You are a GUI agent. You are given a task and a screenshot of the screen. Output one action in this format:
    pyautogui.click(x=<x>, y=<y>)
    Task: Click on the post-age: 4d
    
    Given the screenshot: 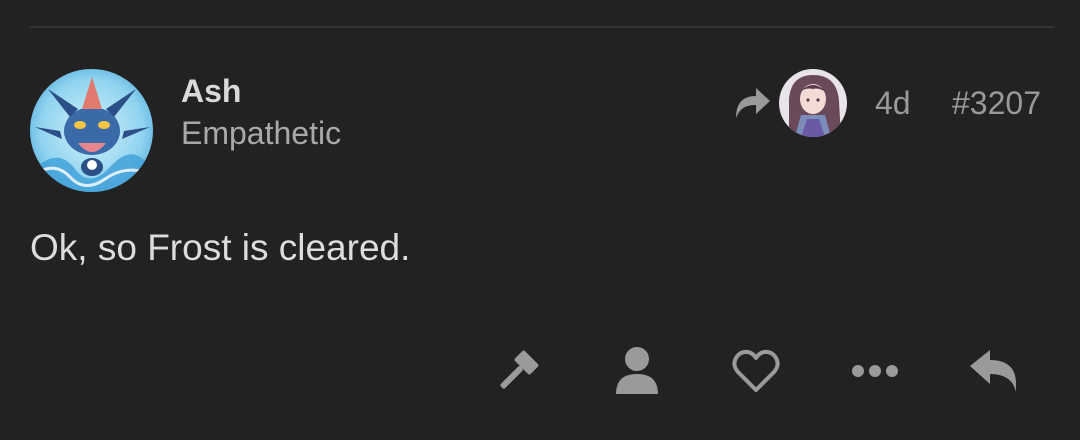 What is the action you would take?
    pyautogui.click(x=893, y=103)
    